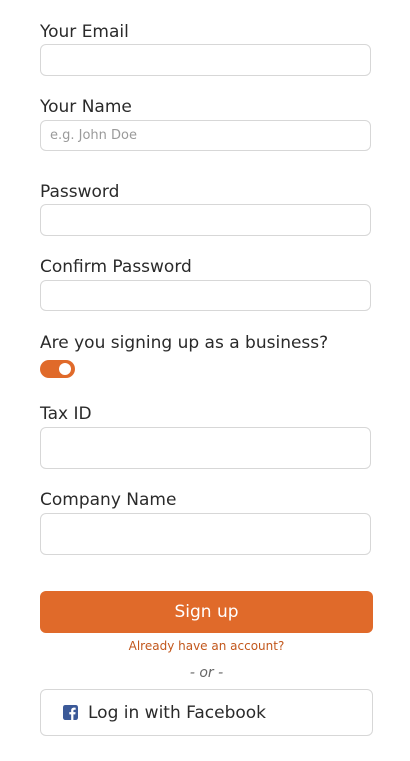 This screenshot has height=761, width=410. I want to click on password-field, so click(205, 220).